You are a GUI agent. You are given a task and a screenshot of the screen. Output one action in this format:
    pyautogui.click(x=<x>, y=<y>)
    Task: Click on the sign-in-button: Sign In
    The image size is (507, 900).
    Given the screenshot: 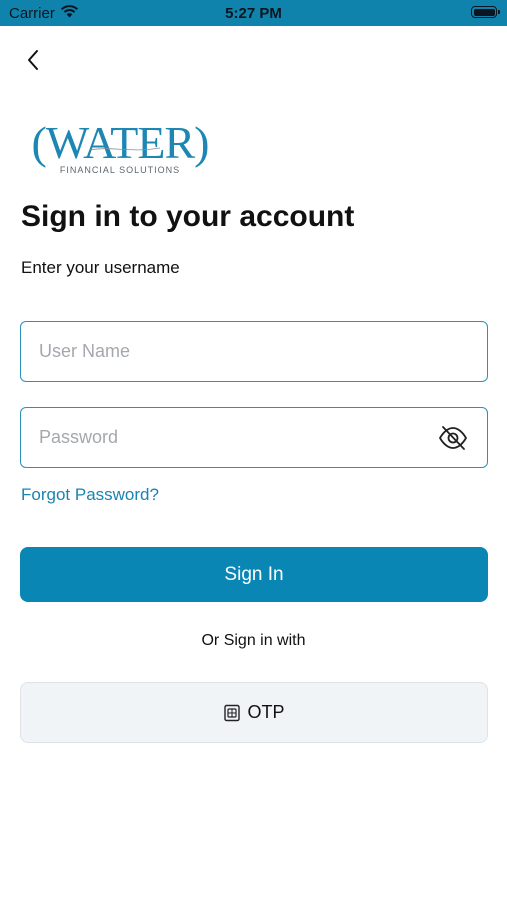 What is the action you would take?
    pyautogui.click(x=254, y=574)
    